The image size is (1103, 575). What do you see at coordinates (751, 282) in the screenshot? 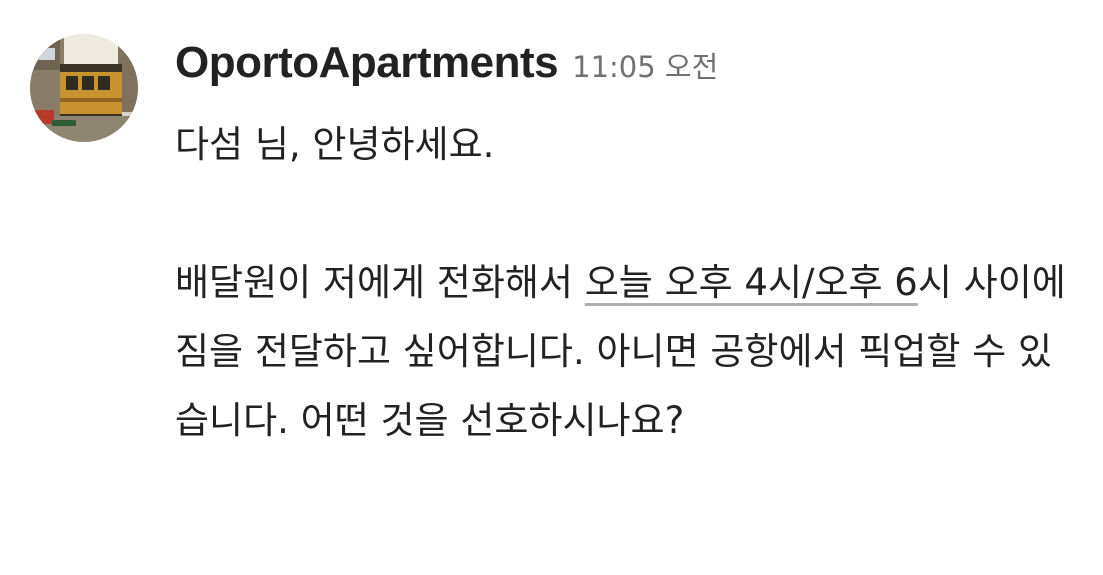
I see `suggested-time-link: 오늘 오후 4시/오후 6` at bounding box center [751, 282].